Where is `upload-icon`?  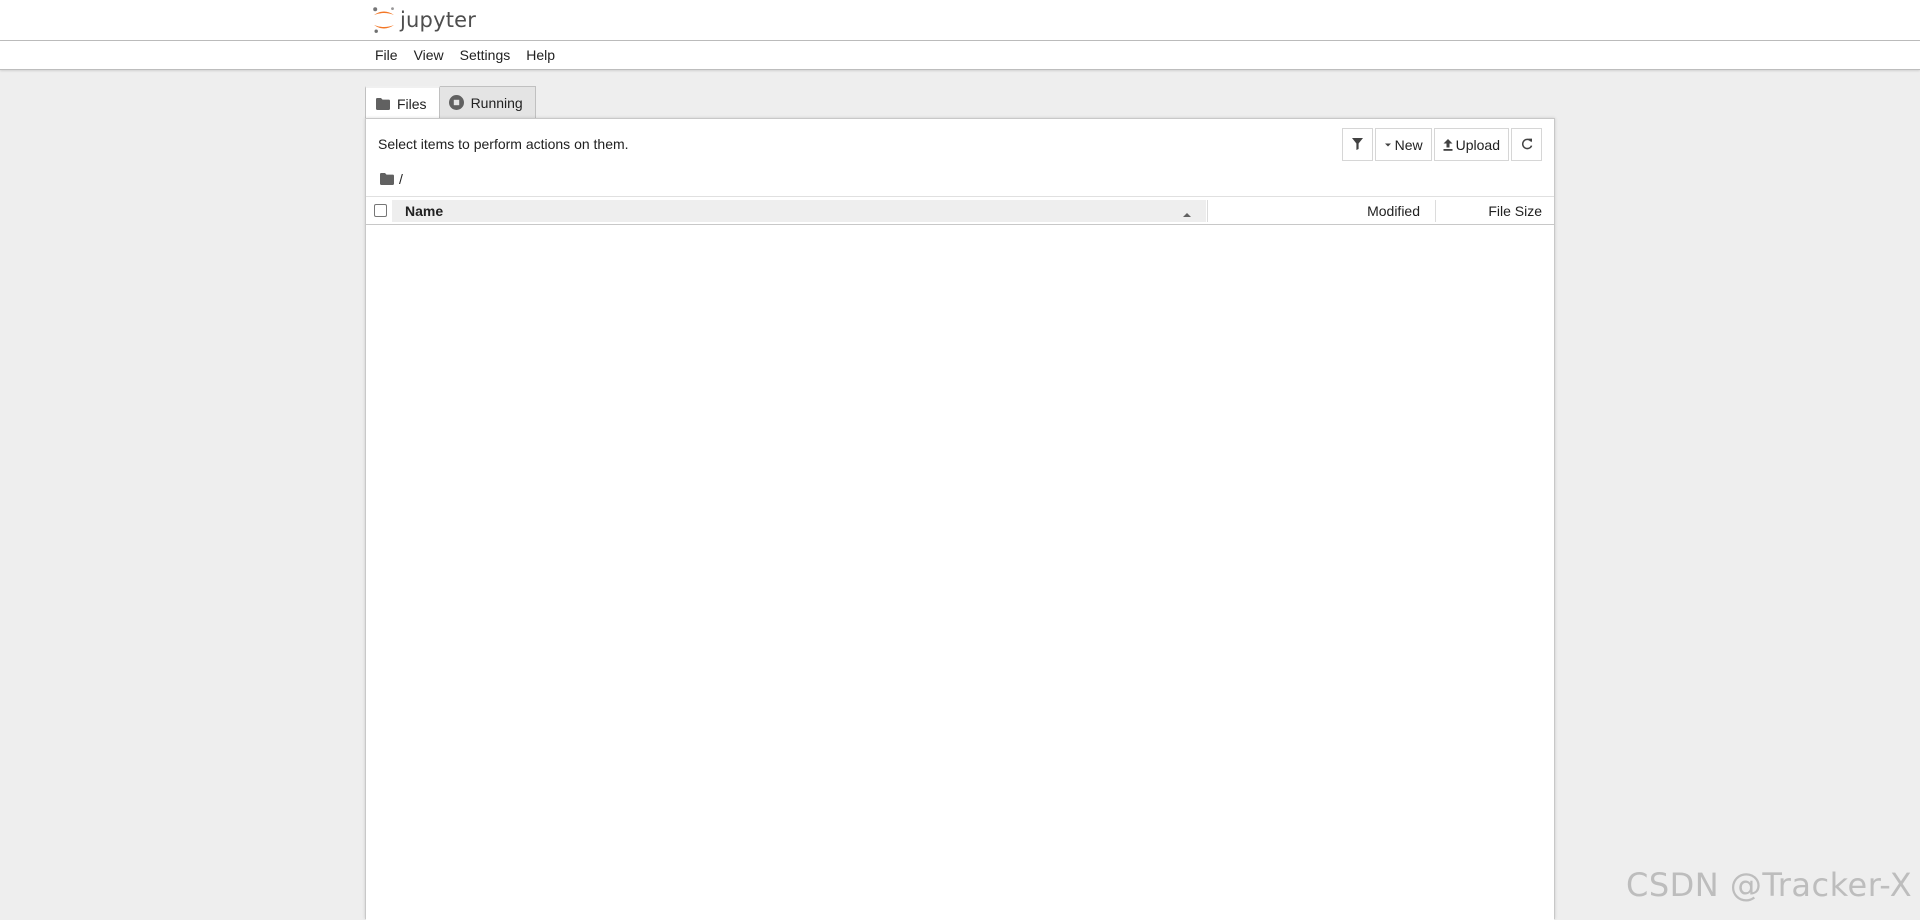
upload-icon is located at coordinates (1448, 144).